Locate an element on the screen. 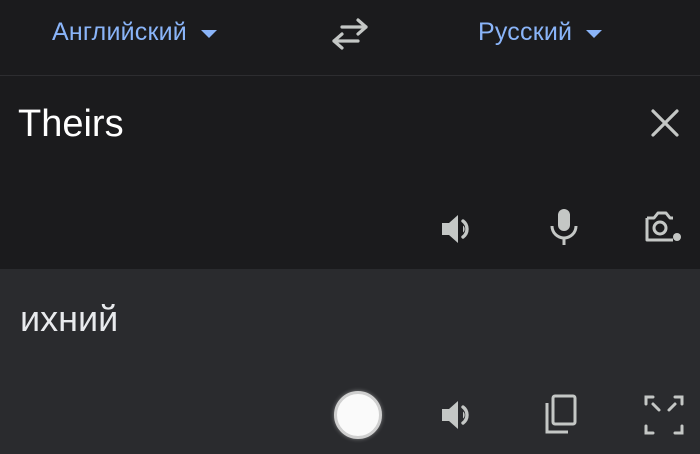 The image size is (700, 454). fullscreen-button is located at coordinates (664, 415).